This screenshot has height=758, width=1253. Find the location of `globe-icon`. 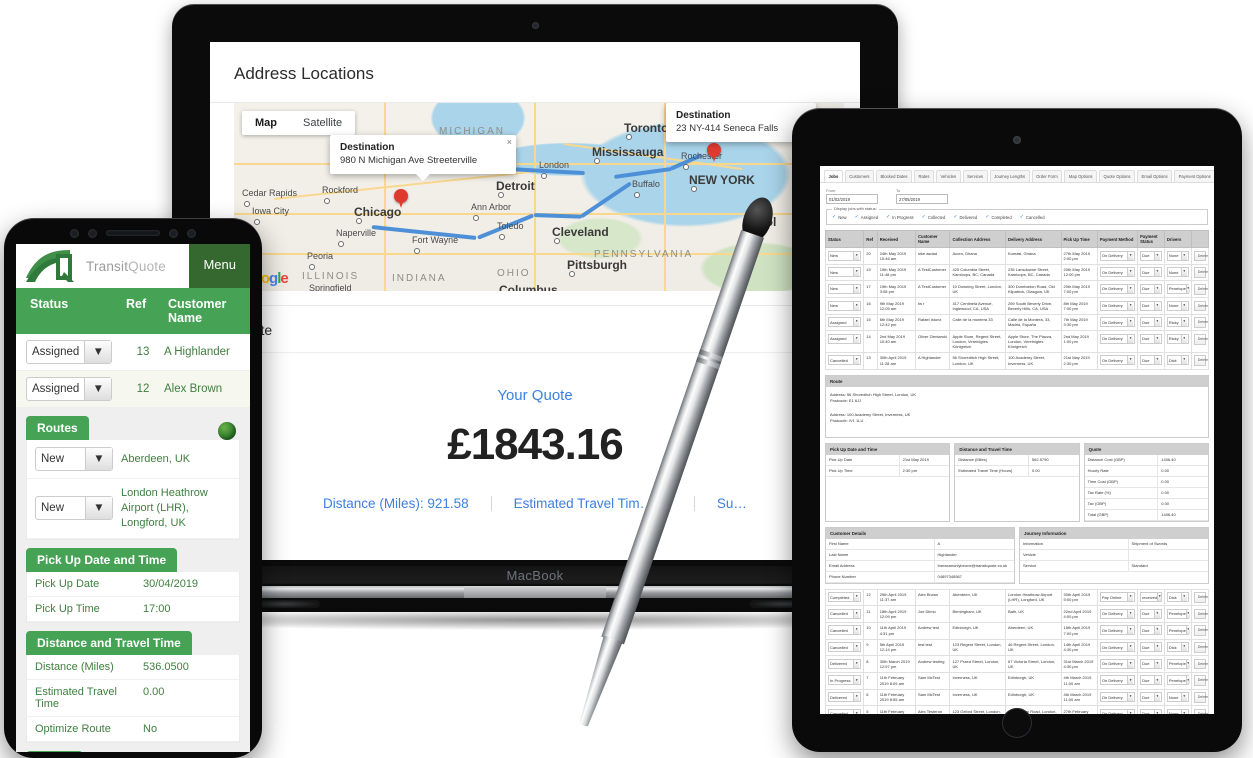

globe-icon is located at coordinates (227, 431).